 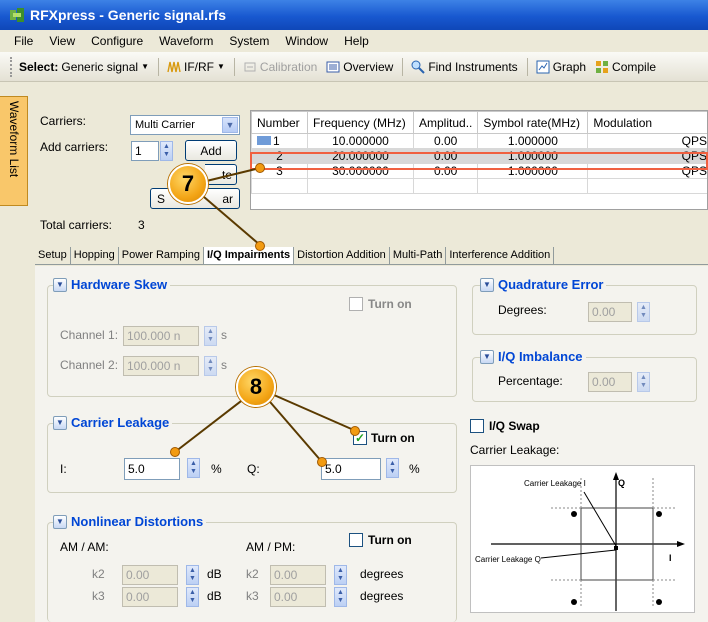 I want to click on callout-7: 7, so click(x=188, y=184).